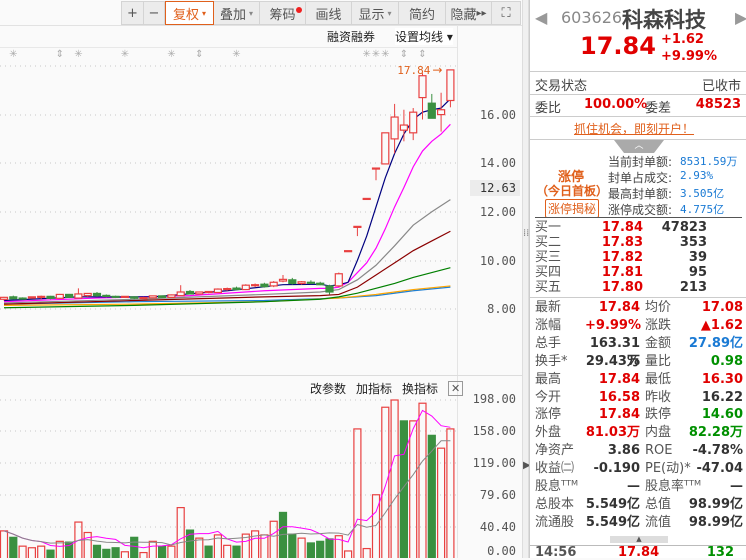 This screenshot has width=746, height=560. I want to click on stat-row: 涨幅 +9.99% 涨跌 ▲1.62, so click(639, 326).